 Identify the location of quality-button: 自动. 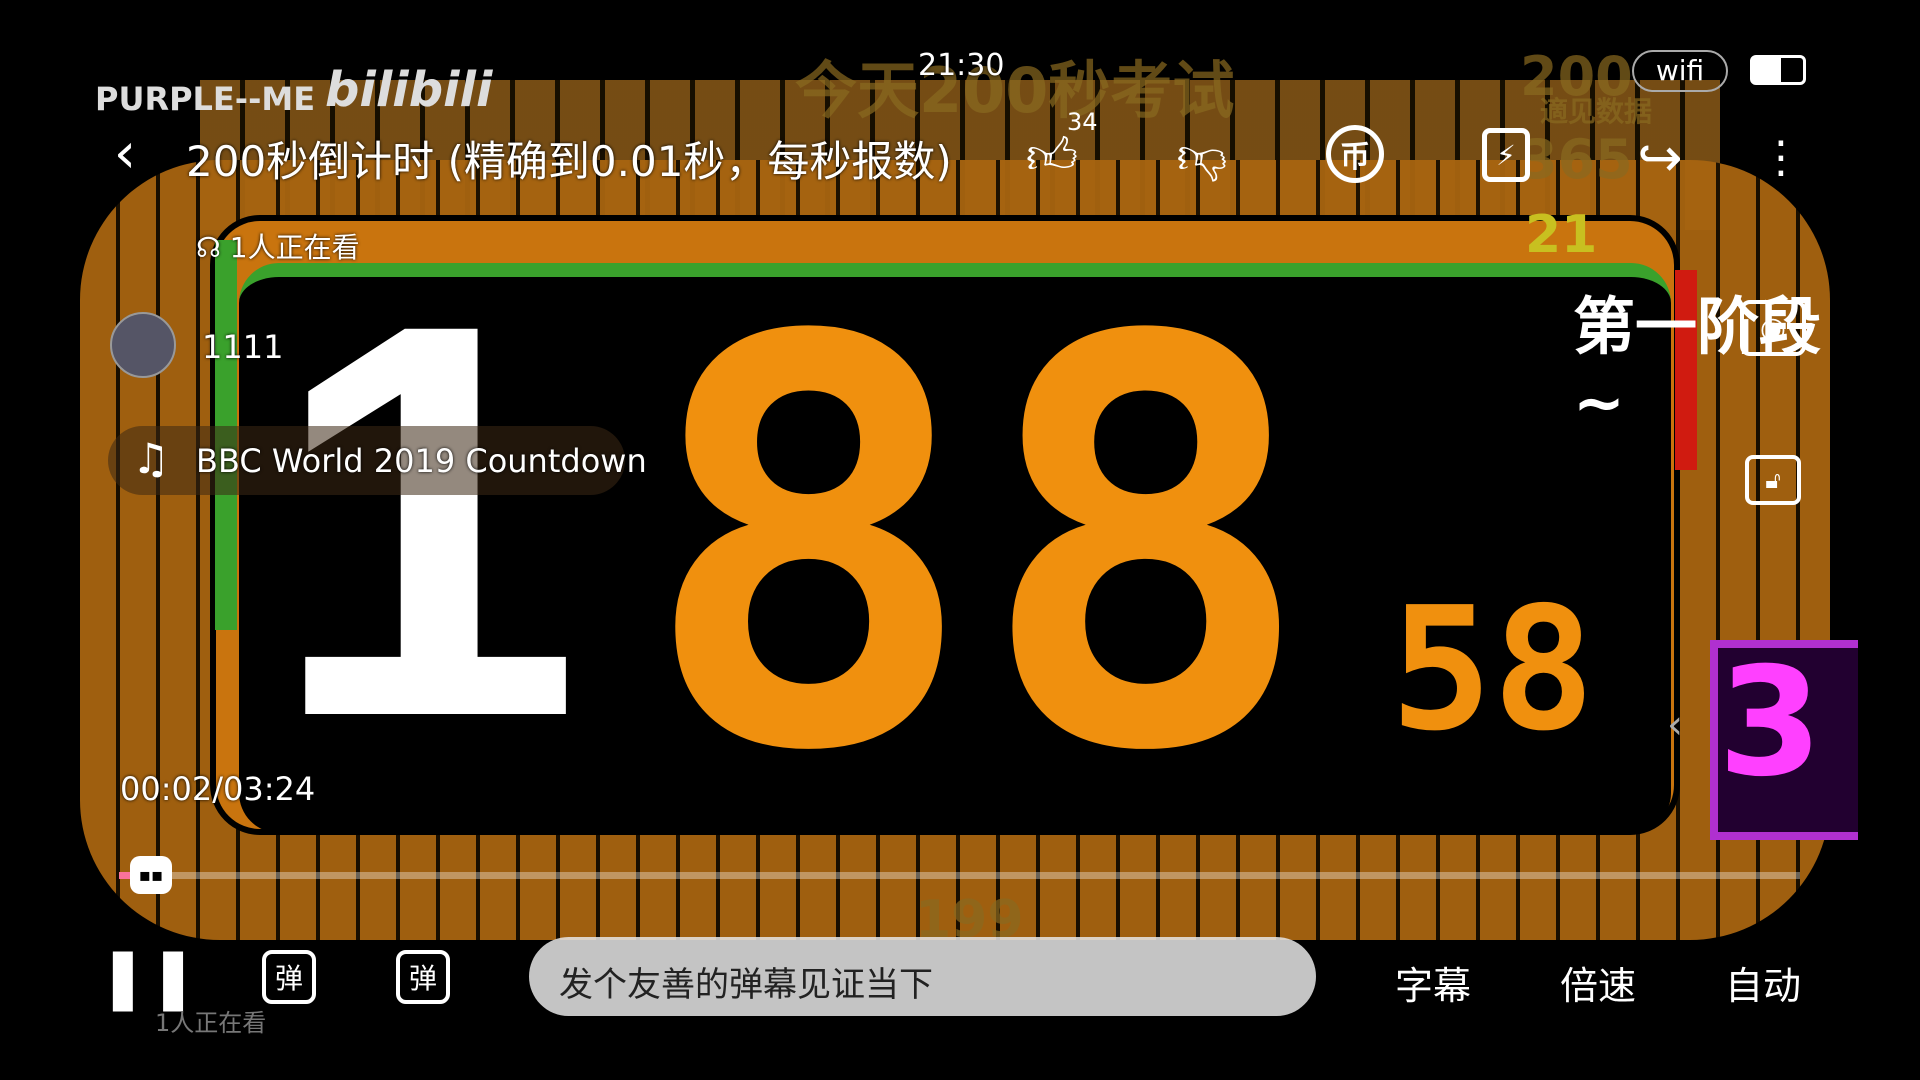
(1763, 982).